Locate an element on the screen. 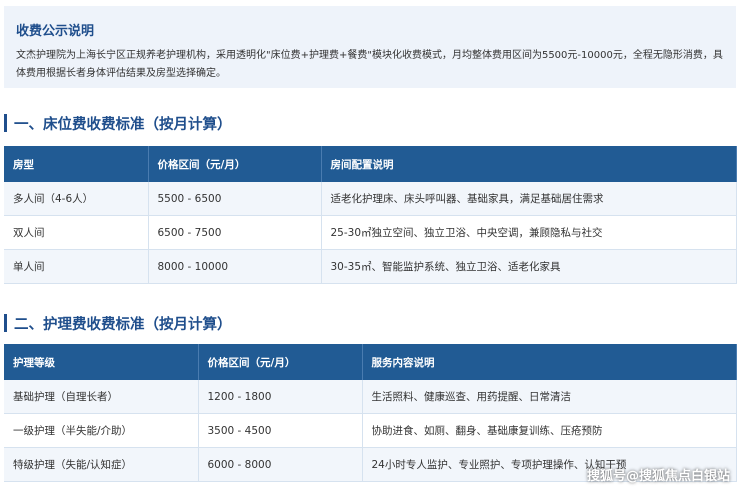  notice-title: 收费公示说明 is located at coordinates (55, 31).